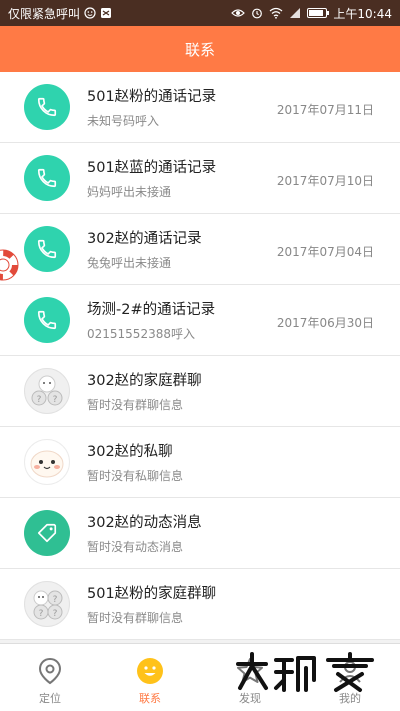  What do you see at coordinates (230, 391) in the screenshot?
I see `list-item-text: 302赵的家庭群聊 暂时没有群聊信息` at bounding box center [230, 391].